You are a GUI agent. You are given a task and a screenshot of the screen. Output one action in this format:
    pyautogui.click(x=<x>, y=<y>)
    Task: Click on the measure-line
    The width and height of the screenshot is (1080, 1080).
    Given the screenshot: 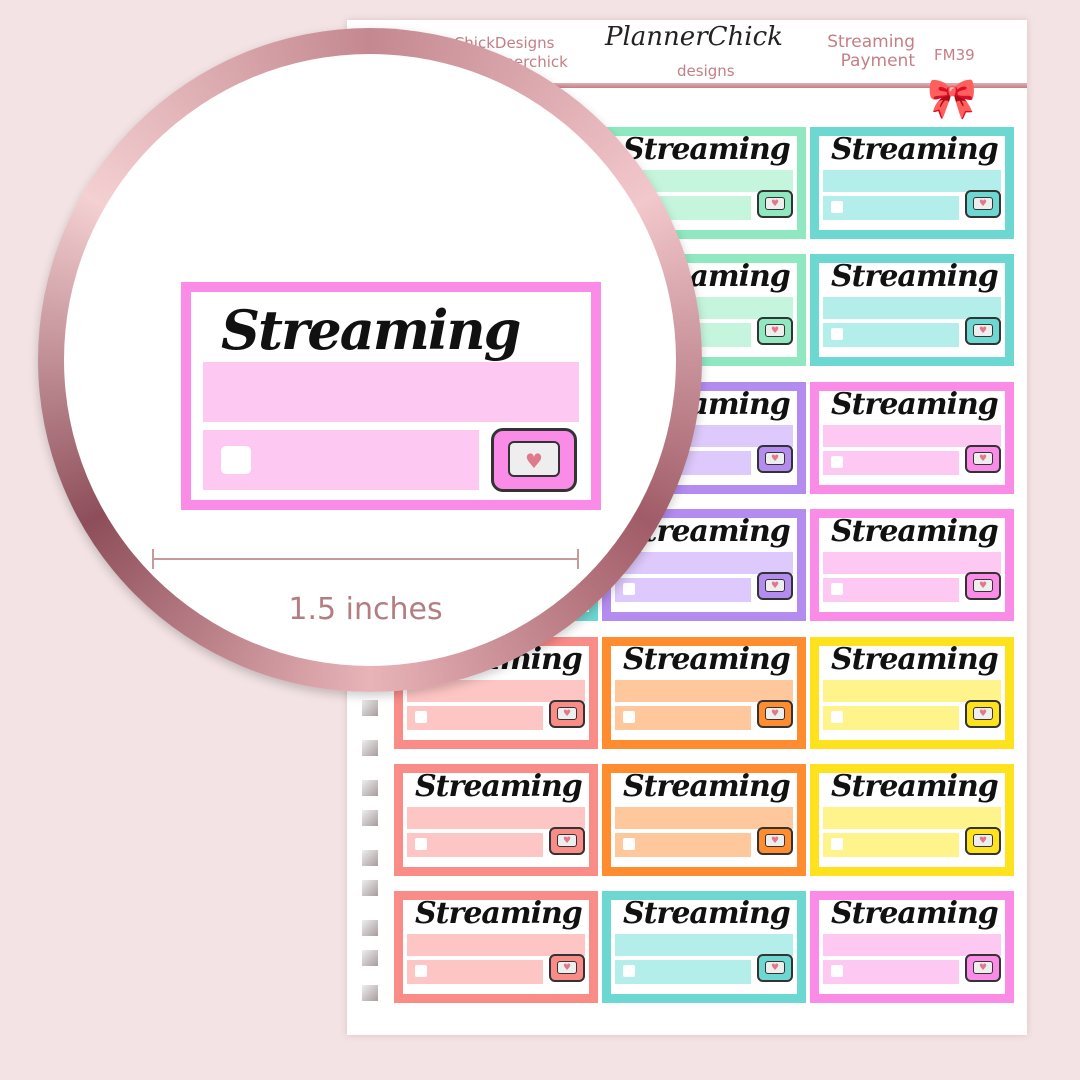 What is the action you would take?
    pyautogui.click(x=365, y=559)
    